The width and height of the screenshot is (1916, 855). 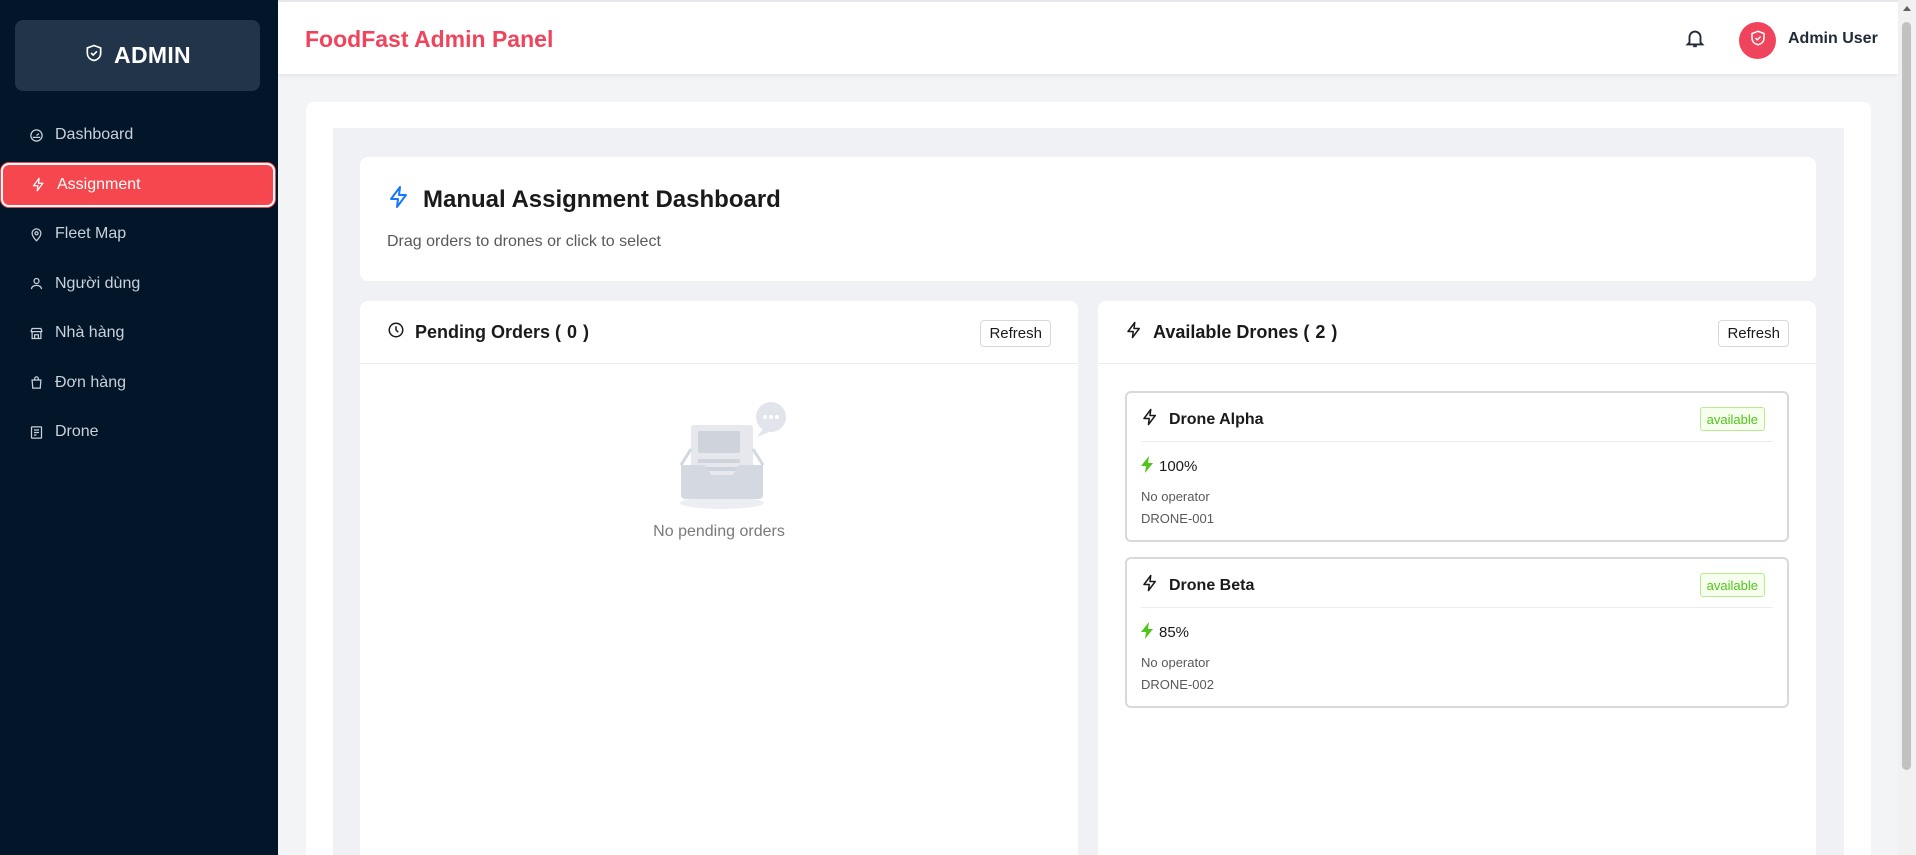 What do you see at coordinates (1906, 396) in the screenshot?
I see `scroll-thumb` at bounding box center [1906, 396].